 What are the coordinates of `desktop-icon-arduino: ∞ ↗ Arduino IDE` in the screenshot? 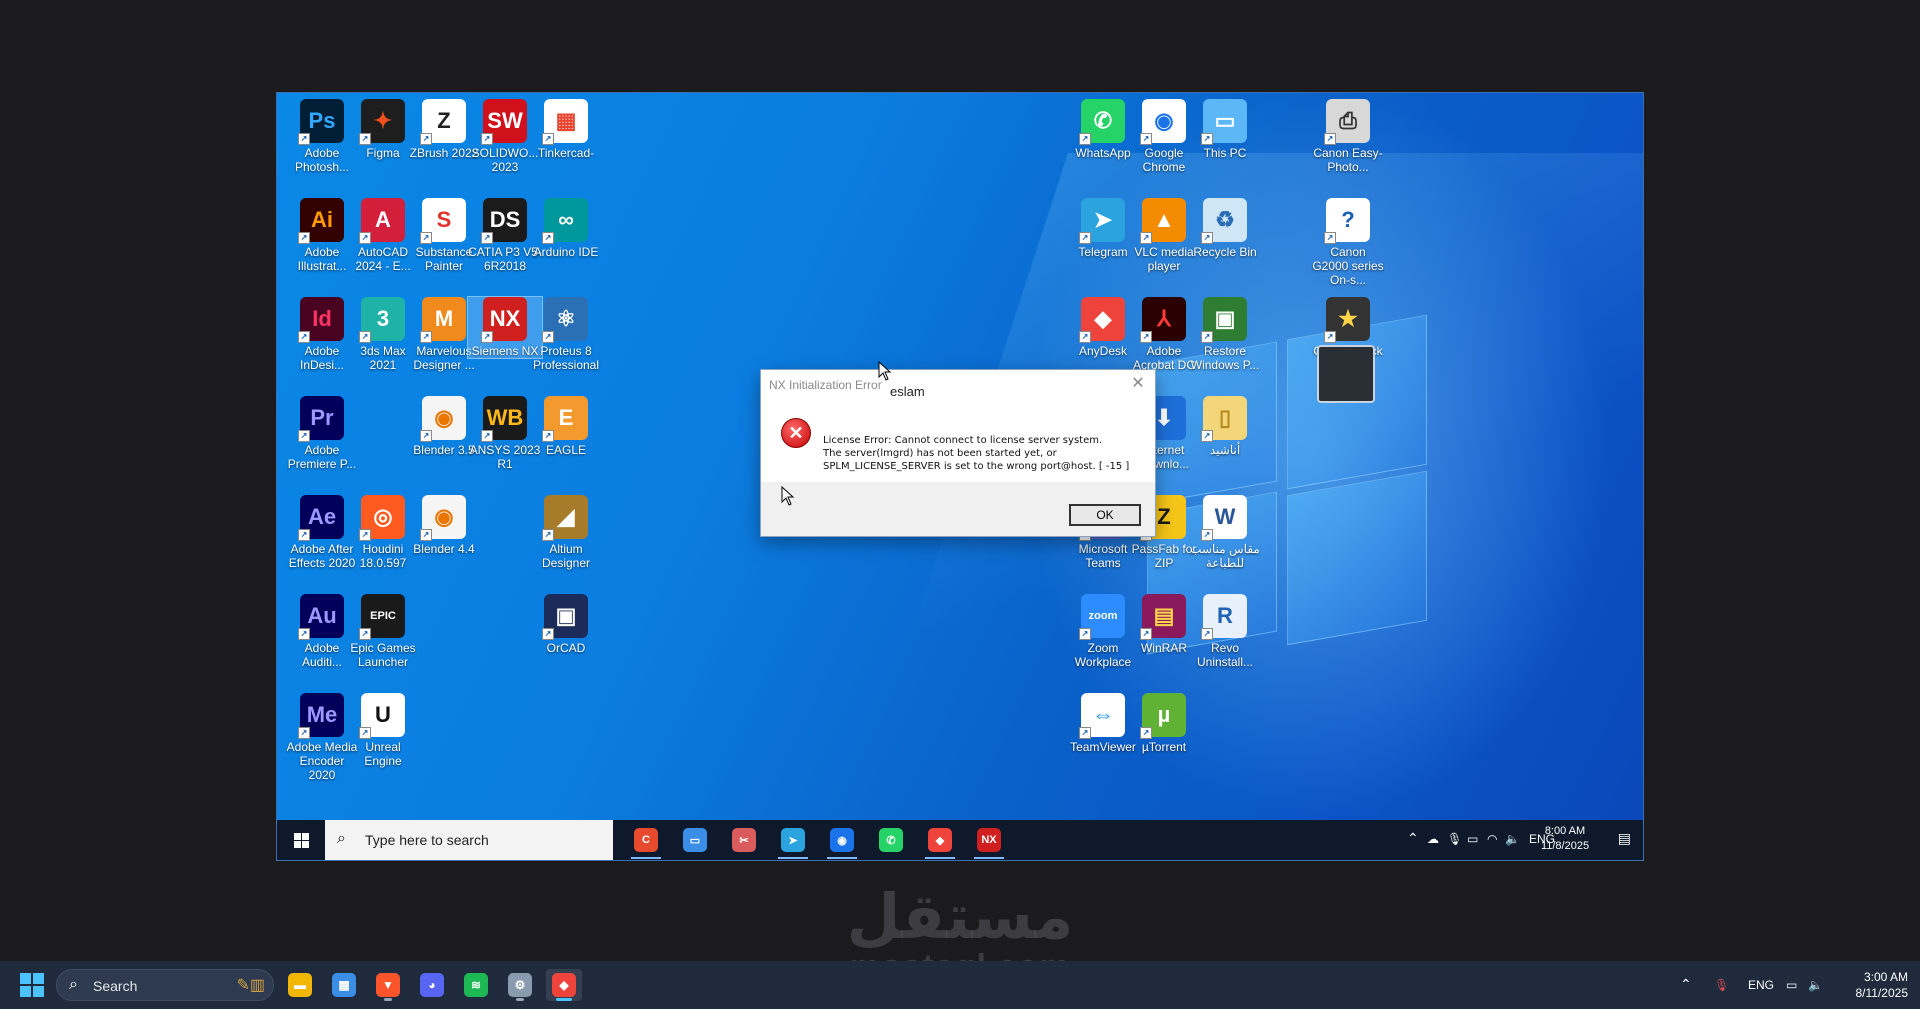 It's located at (566, 228).